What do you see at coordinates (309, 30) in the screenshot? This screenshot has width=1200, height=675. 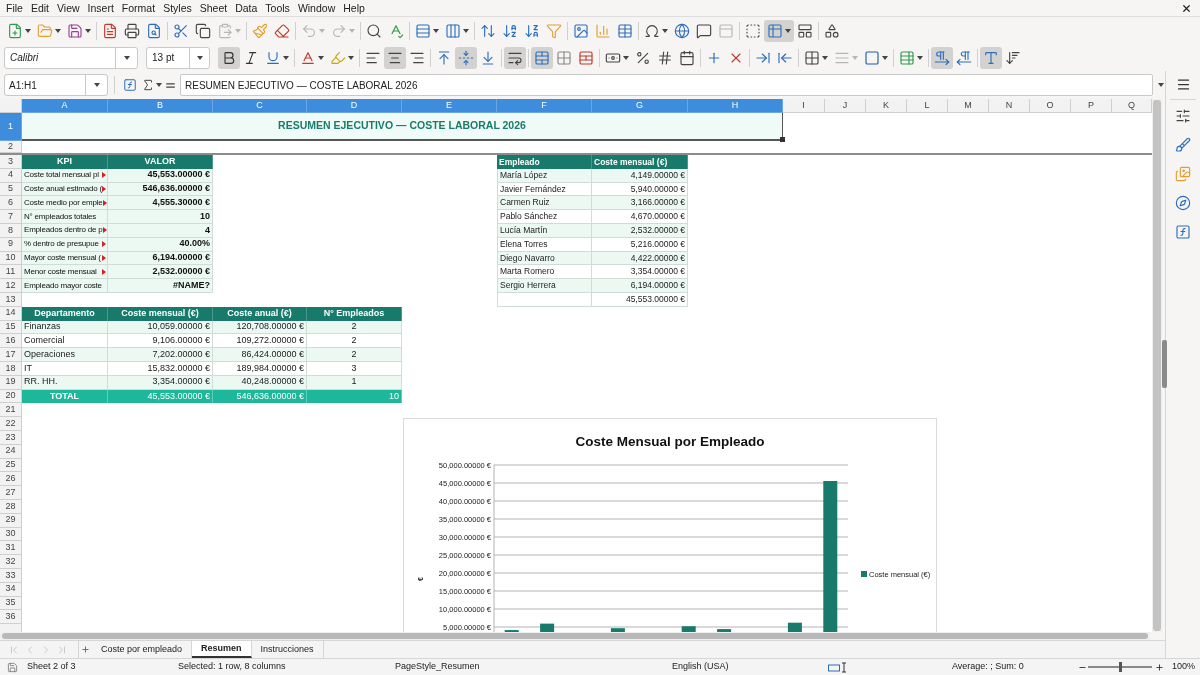 I see `undo-icon` at bounding box center [309, 30].